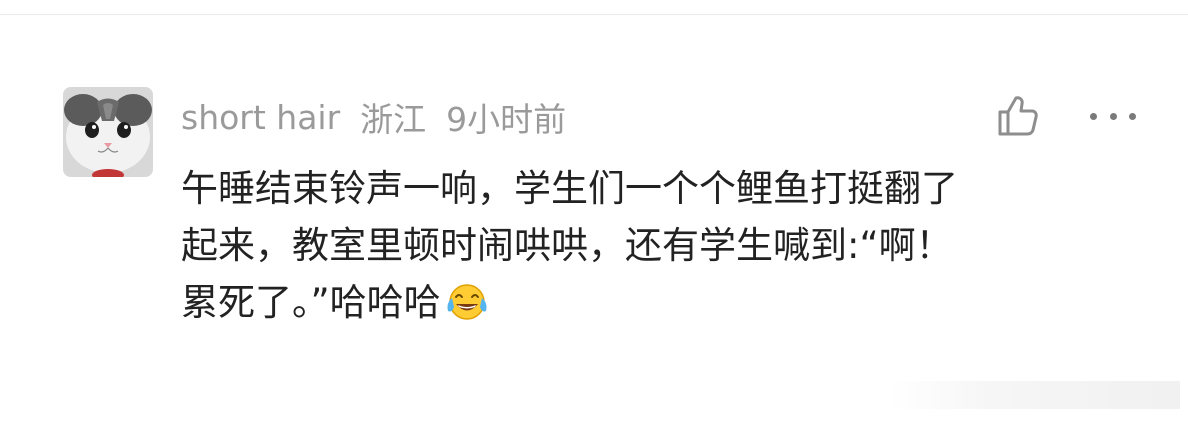  Describe the element at coordinates (260, 117) in the screenshot. I see `username: short hair` at that location.